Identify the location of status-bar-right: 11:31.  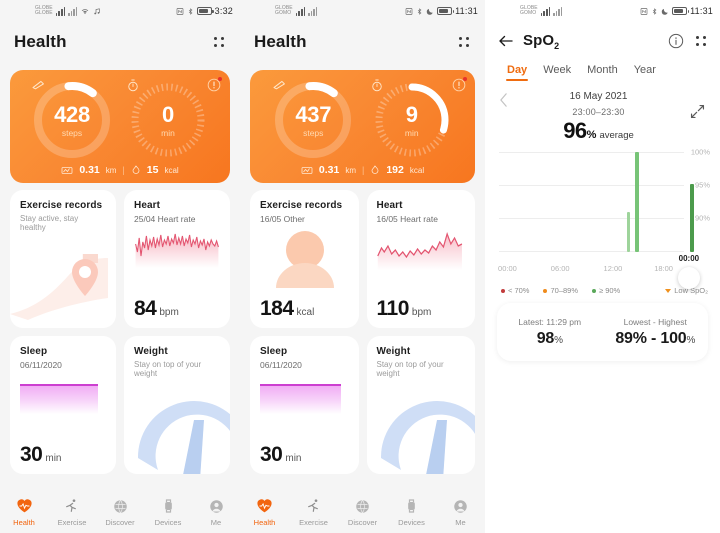
(441, 11).